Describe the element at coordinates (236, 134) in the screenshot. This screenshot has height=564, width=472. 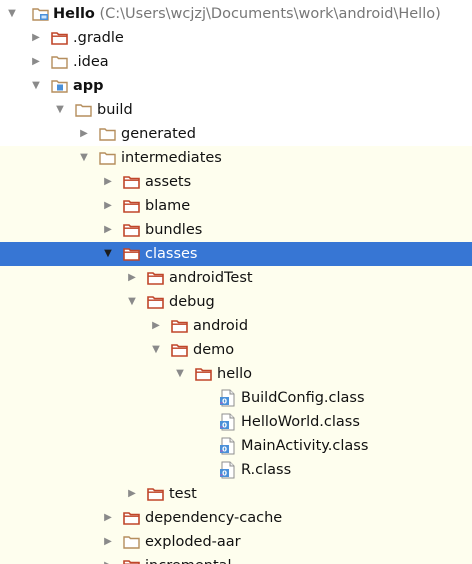
I see `tree-row-generated: ▶ generated` at that location.